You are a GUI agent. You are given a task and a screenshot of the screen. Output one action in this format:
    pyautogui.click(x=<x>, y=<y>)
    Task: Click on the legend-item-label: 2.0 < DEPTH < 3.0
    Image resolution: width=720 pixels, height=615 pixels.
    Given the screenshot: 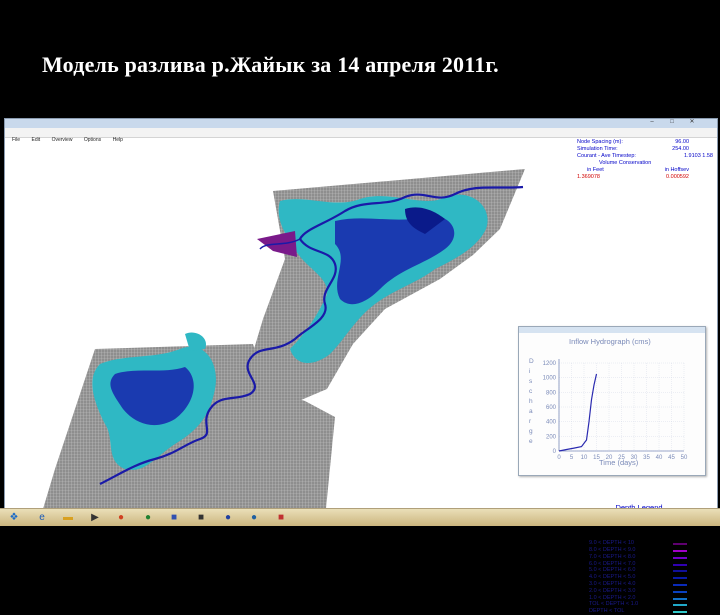 What is the action you would take?
    pyautogui.click(x=612, y=590)
    